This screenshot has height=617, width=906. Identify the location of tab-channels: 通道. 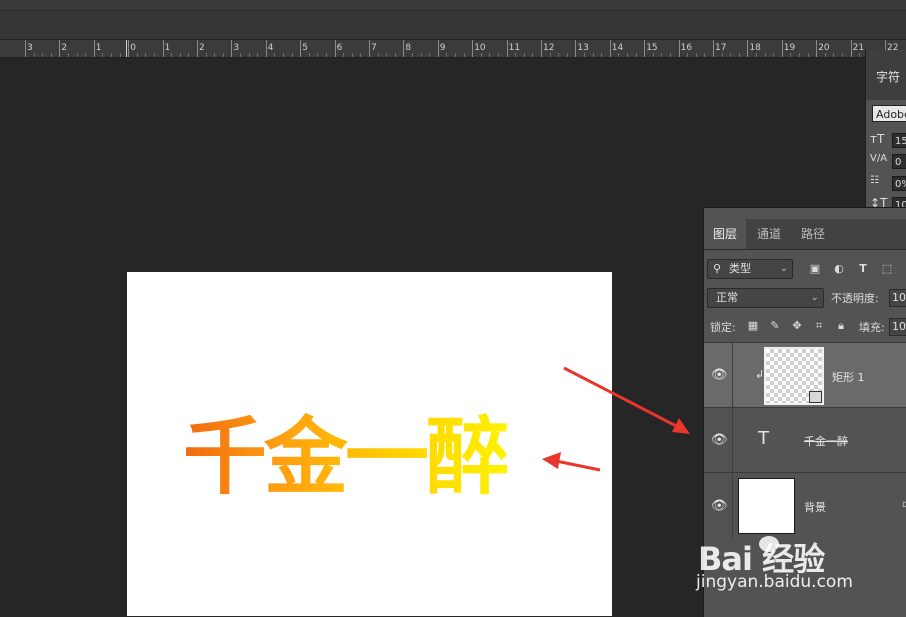
(769, 234).